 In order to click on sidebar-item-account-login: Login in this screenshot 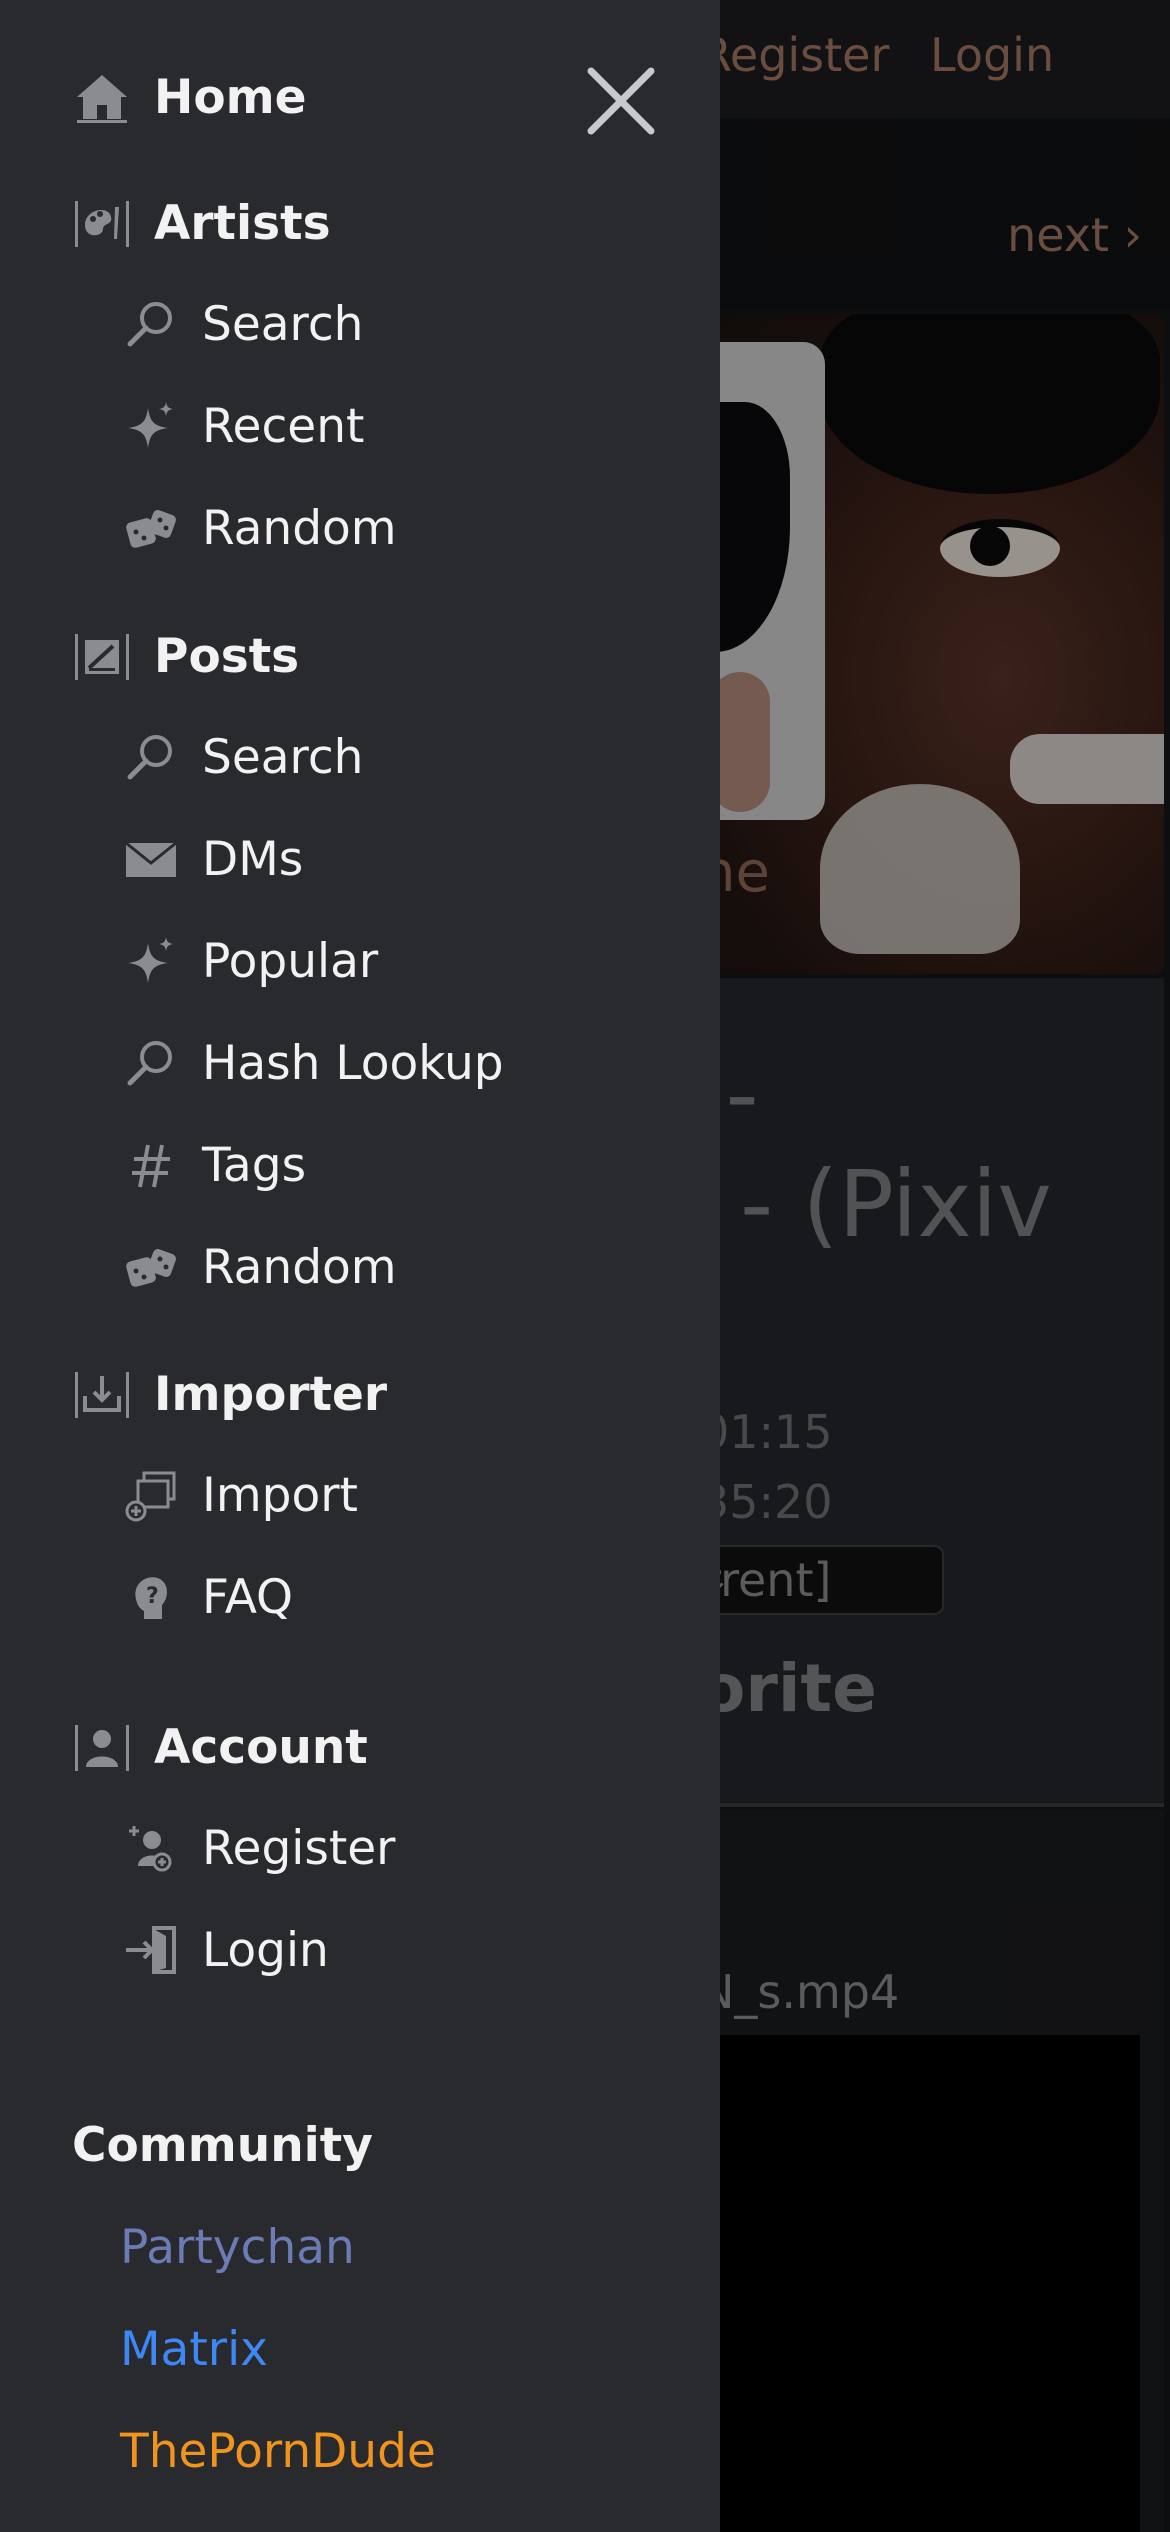, I will do `click(224, 1950)`.